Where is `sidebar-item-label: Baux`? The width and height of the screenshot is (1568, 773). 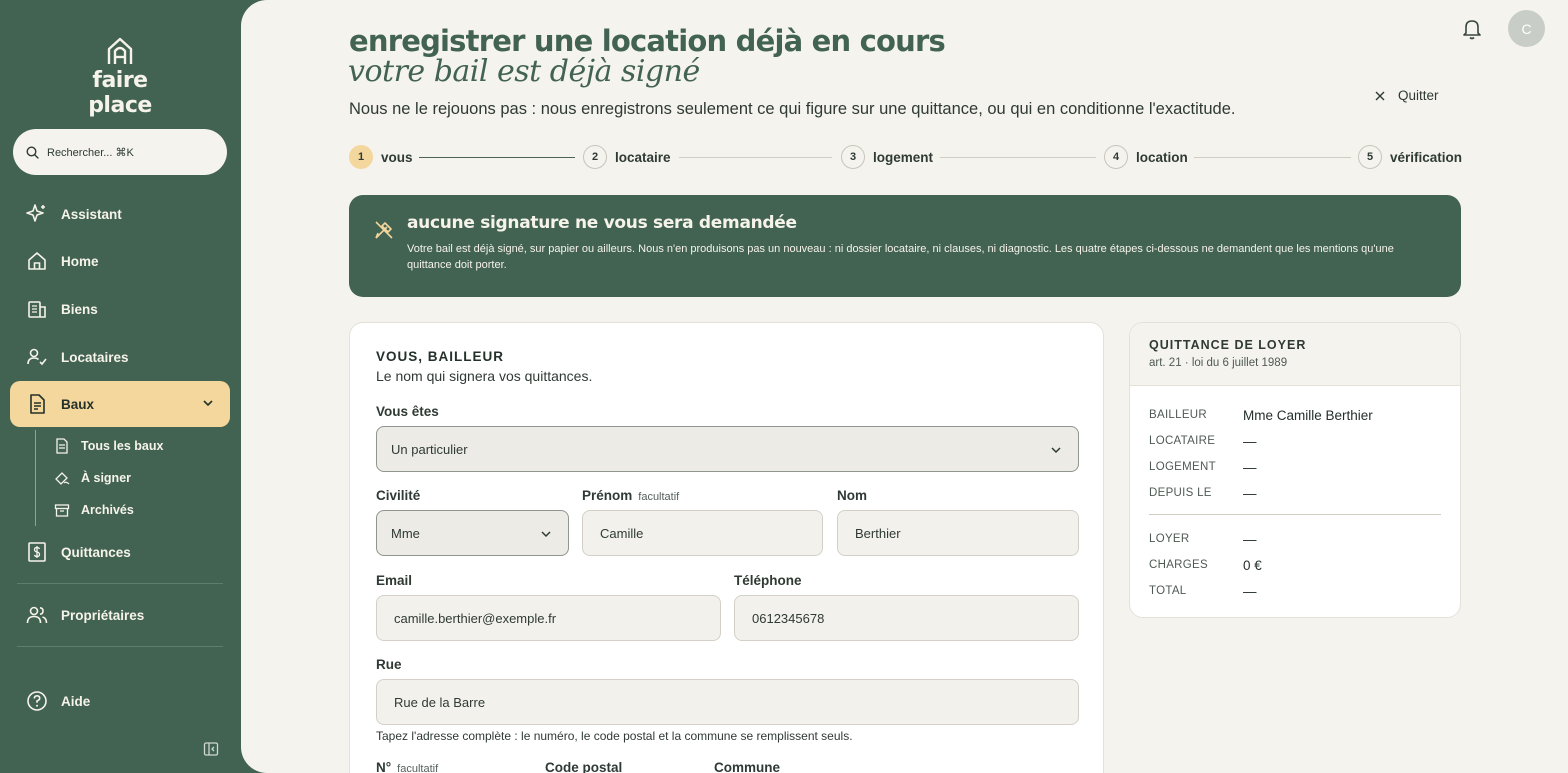
sidebar-item-label: Baux is located at coordinates (78, 404).